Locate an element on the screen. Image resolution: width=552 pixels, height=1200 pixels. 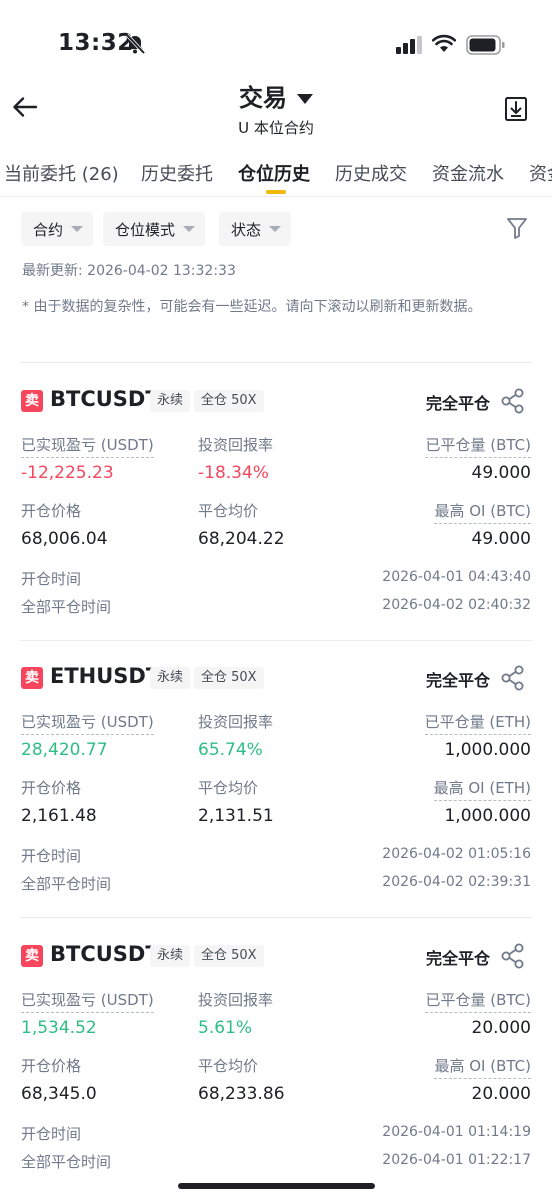
roi-value: 65.74% is located at coordinates (230, 750).